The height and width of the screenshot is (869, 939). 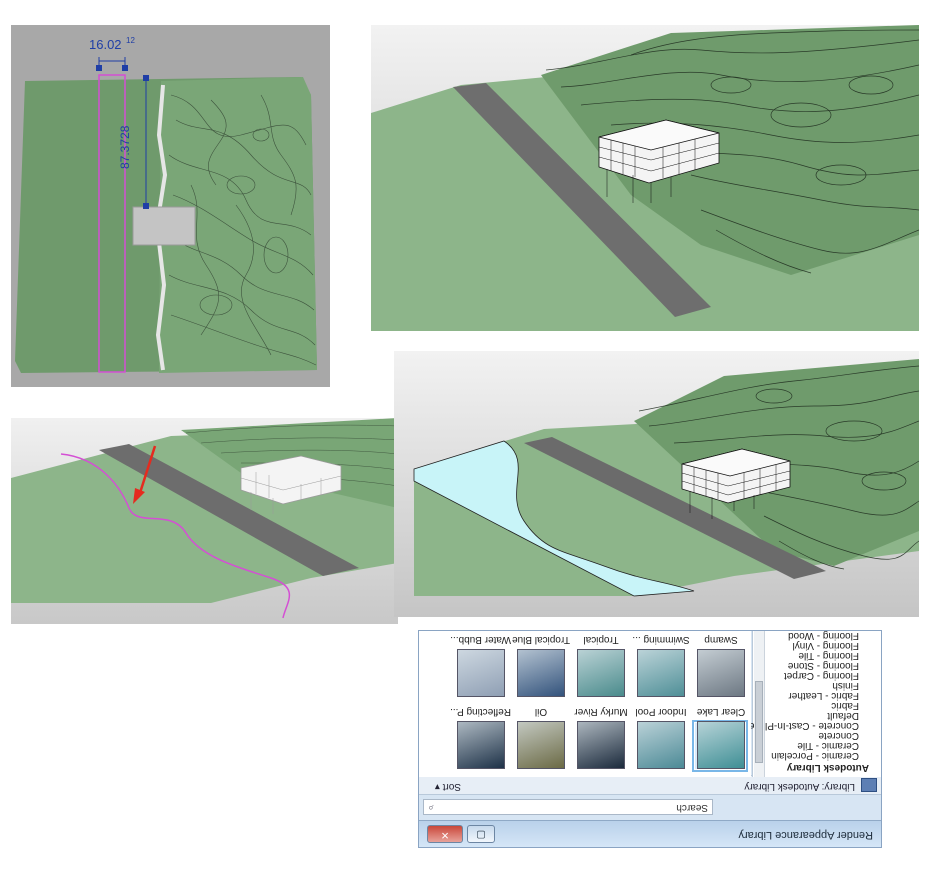 What do you see at coordinates (843, 715) in the screenshot?
I see `tree-item: Default` at bounding box center [843, 715].